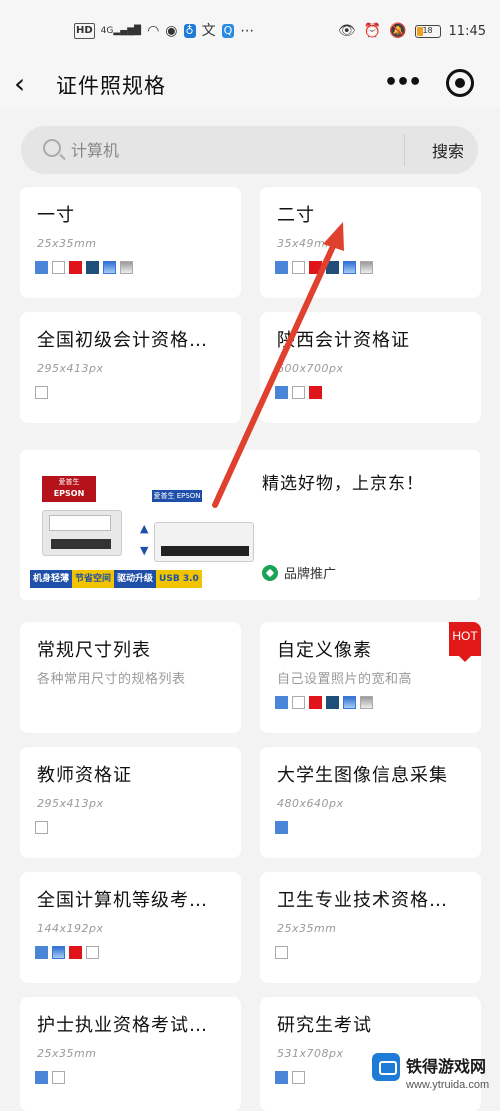 The image size is (500, 1111). Describe the element at coordinates (130, 242) in the screenshot. I see `spec-card-1cun: 一寸 25x35mm` at that location.